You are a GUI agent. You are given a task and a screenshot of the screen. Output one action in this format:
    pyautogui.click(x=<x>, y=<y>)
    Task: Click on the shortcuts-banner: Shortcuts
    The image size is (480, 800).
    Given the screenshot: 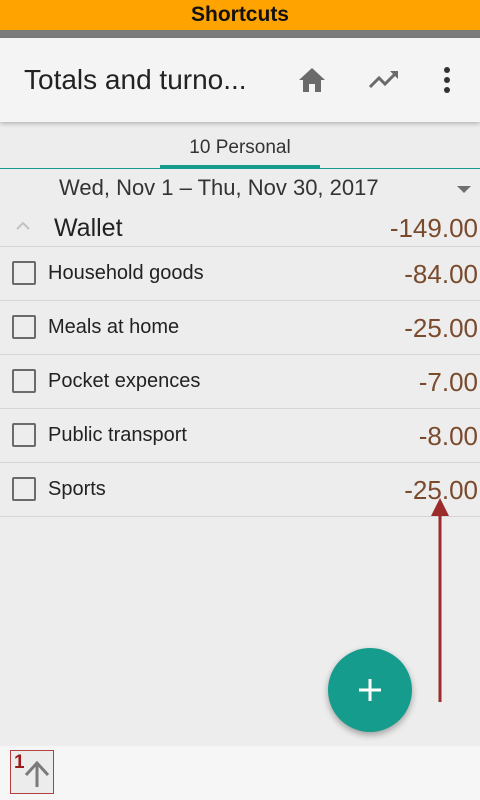 What is the action you would take?
    pyautogui.click(x=240, y=15)
    